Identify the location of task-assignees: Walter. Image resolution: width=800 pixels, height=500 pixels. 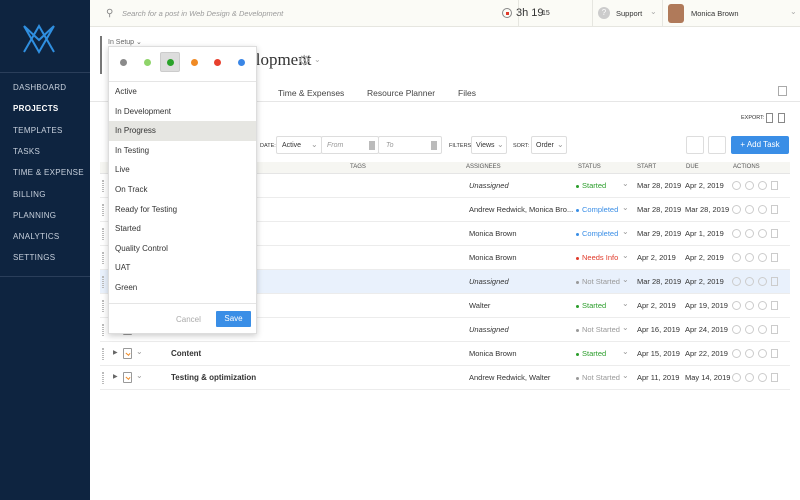
(479, 305).